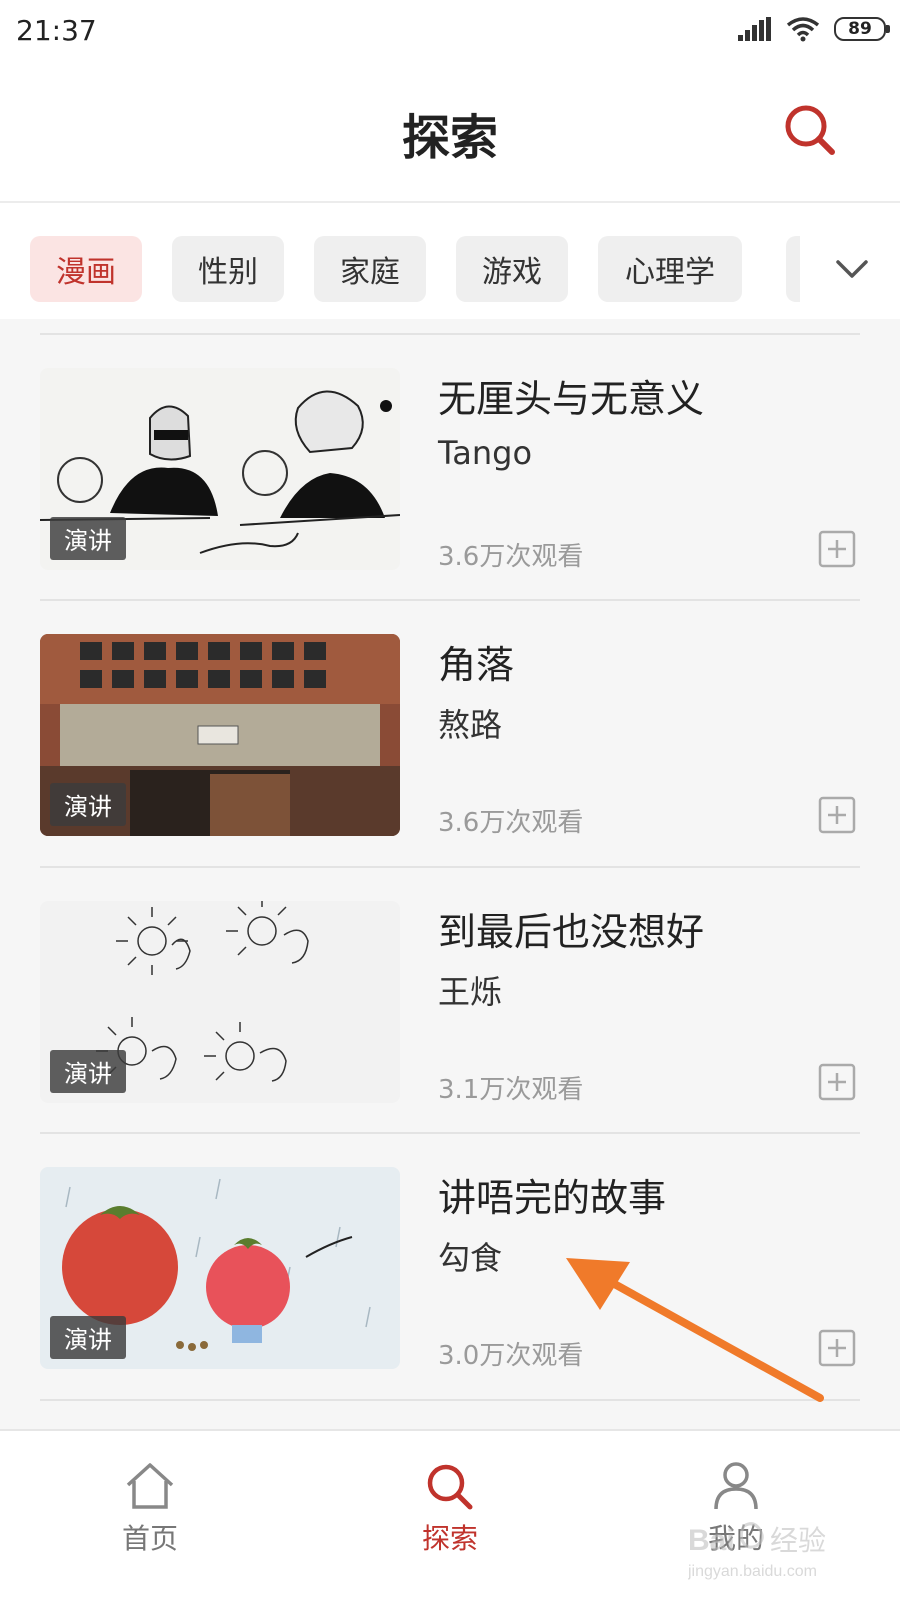  I want to click on list-item: 演讲 无厘头与无意义 Tango 3.6万次观看, so click(450, 470).